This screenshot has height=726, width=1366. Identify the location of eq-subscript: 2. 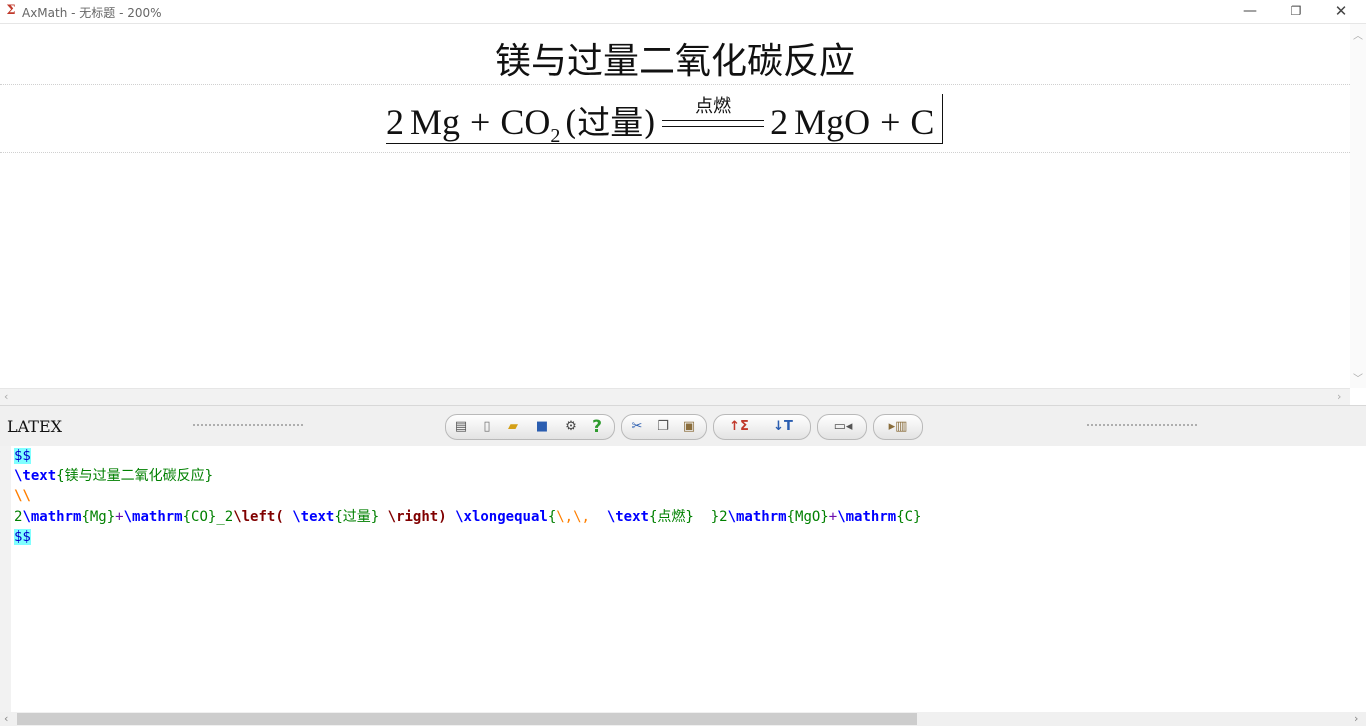
(555, 136).